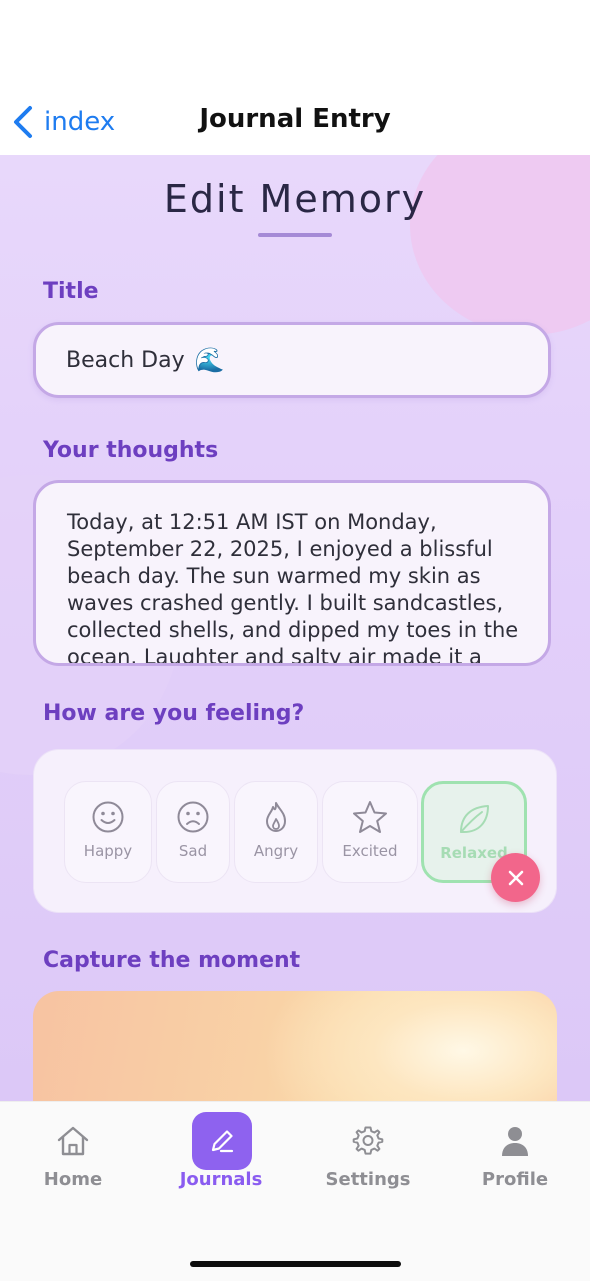 This screenshot has width=590, height=1281. I want to click on mood-sad-button: Sad, so click(193, 832).